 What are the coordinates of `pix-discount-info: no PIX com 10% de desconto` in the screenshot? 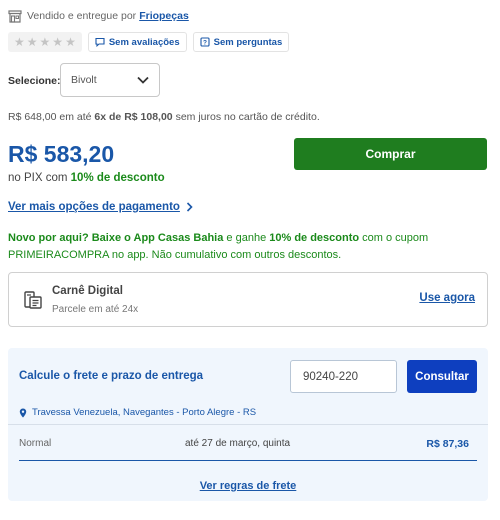 It's located at (86, 178).